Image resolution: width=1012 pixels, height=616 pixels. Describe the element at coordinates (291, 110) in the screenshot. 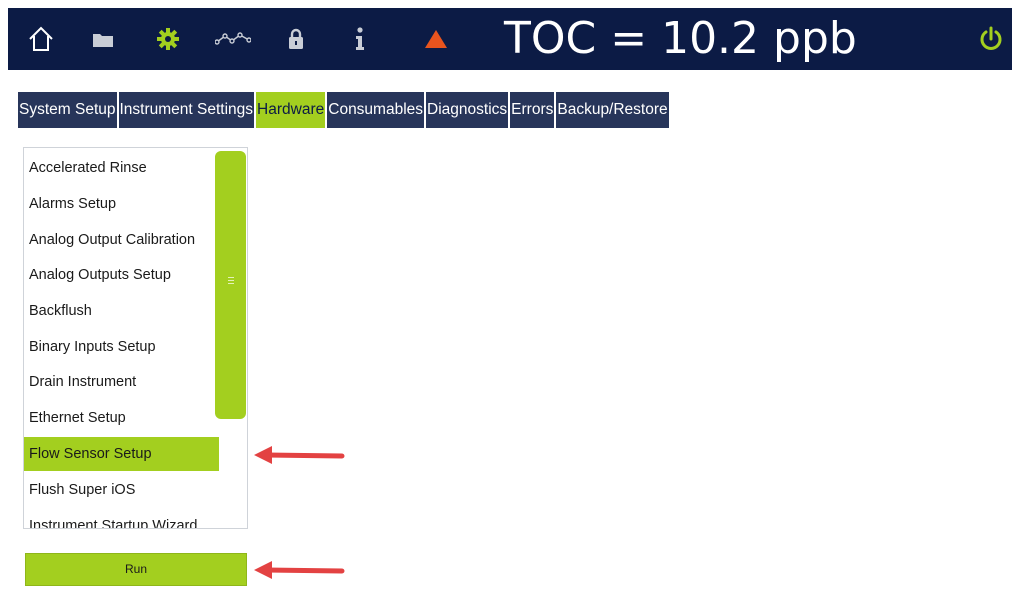

I see `tab-hardware: Hardware` at that location.